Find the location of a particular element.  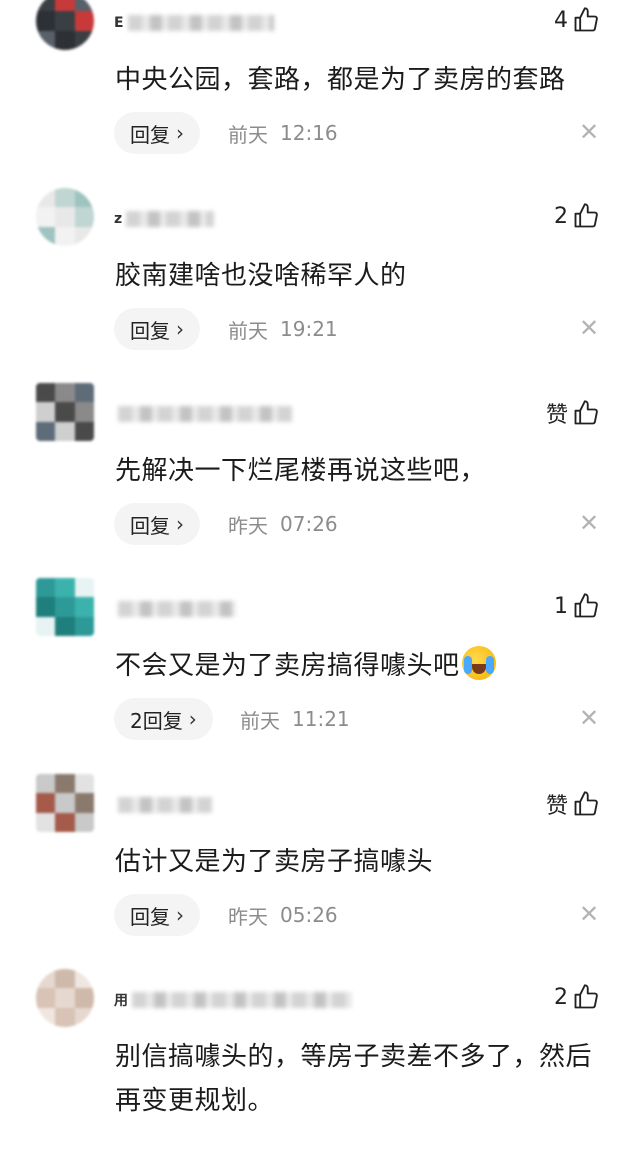

reply-button: 2回复 › is located at coordinates (163, 719).